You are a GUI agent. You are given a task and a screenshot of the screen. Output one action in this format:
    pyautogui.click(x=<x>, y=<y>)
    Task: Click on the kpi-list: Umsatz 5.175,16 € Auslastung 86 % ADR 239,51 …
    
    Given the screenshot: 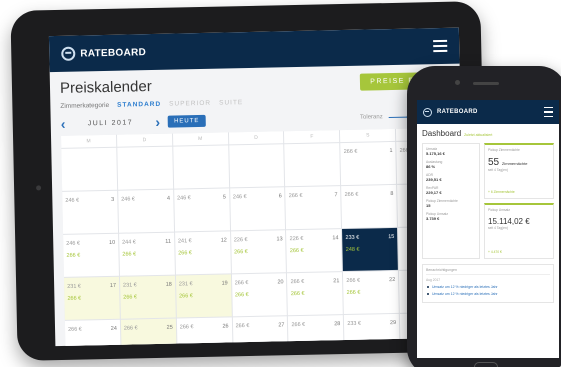 What is the action you would take?
    pyautogui.click(x=451, y=201)
    